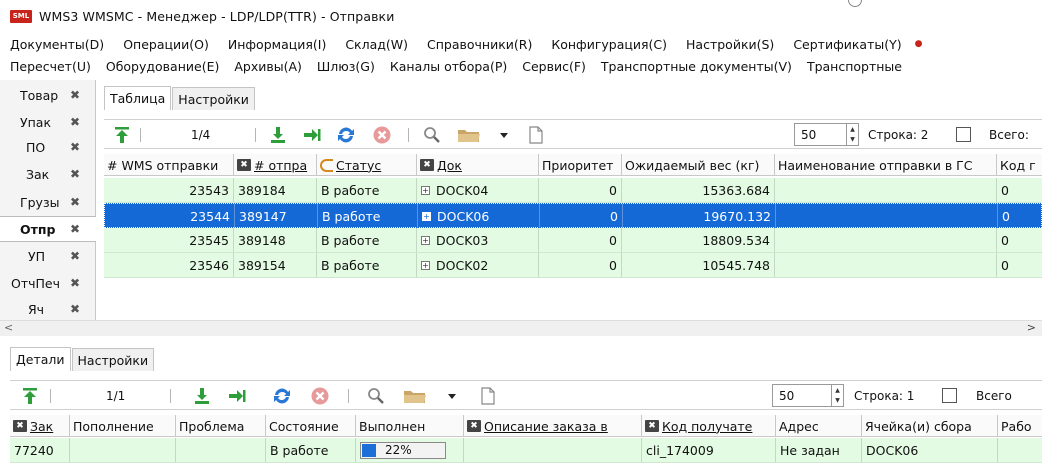  I want to click on menu-information: Информация(I), so click(277, 44).